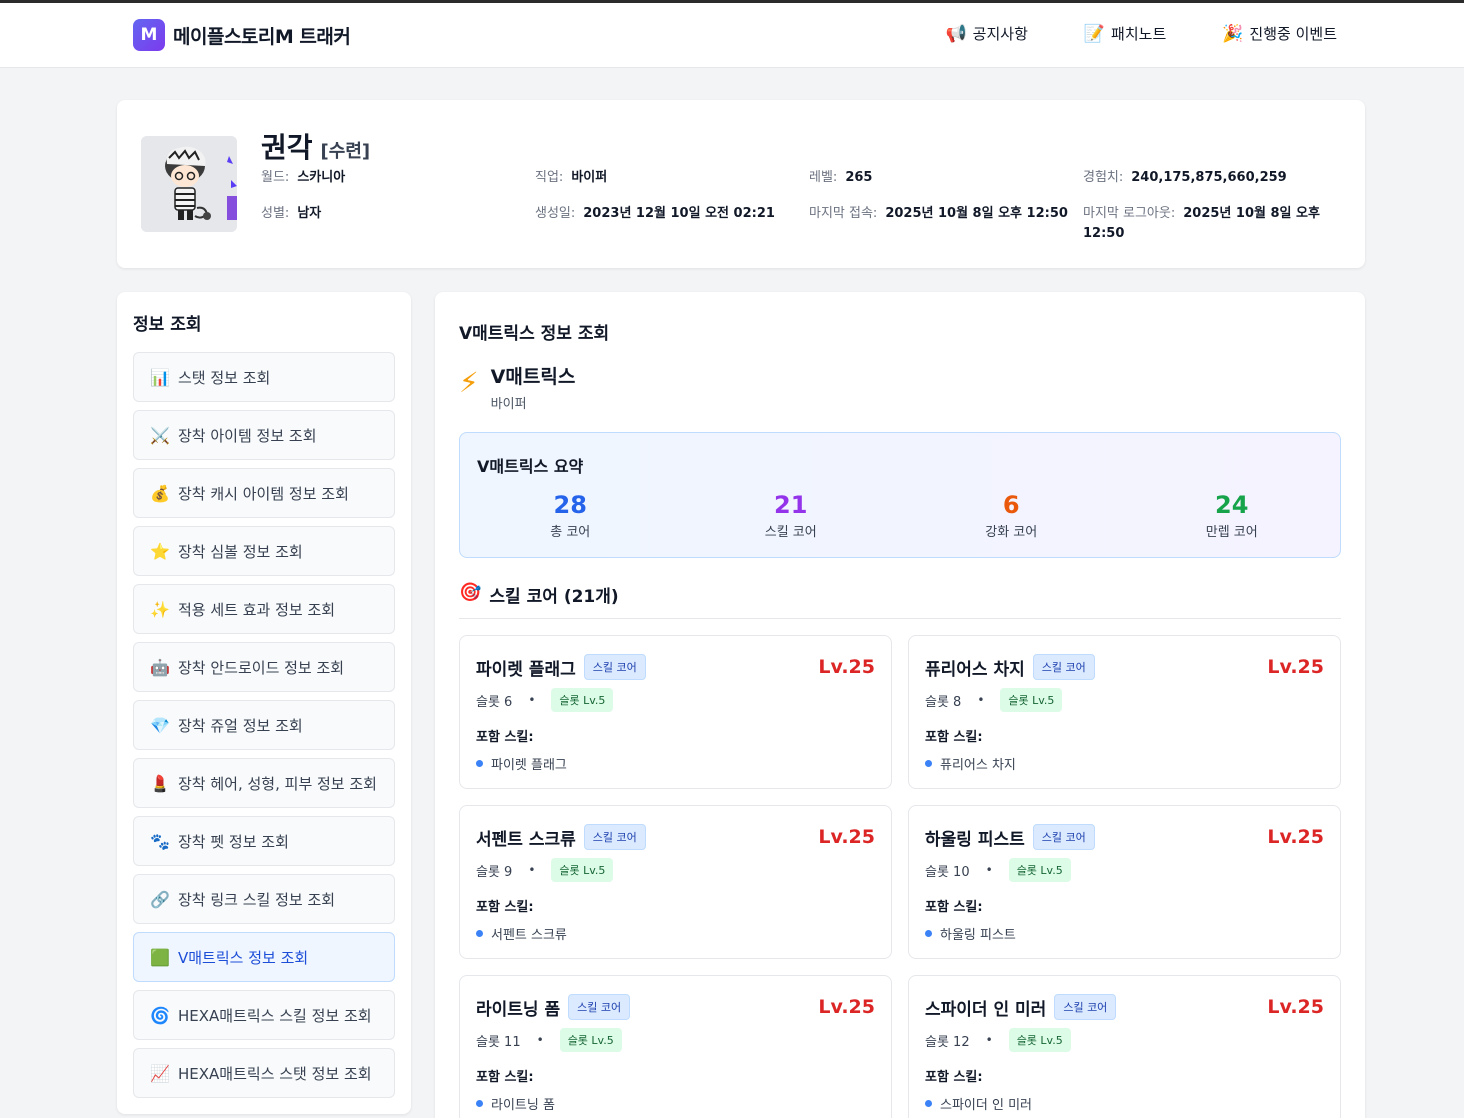  I want to click on brand-name: 메이플스토리M 트래커, so click(262, 36).